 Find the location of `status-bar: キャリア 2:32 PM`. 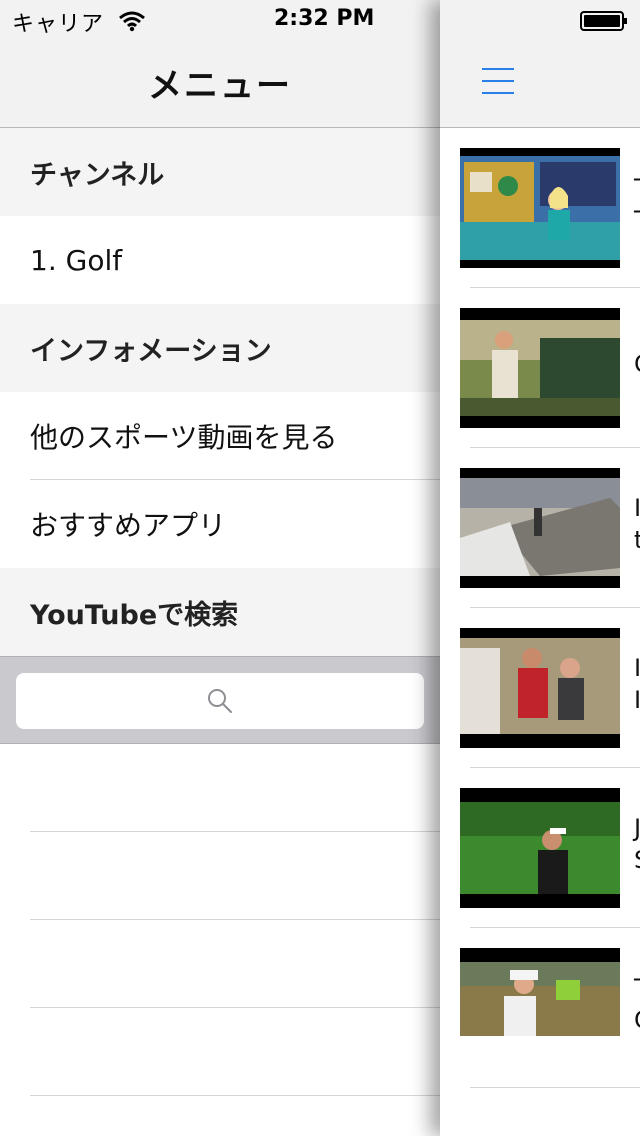

status-bar: キャリア 2:32 PM is located at coordinates (320, 20).